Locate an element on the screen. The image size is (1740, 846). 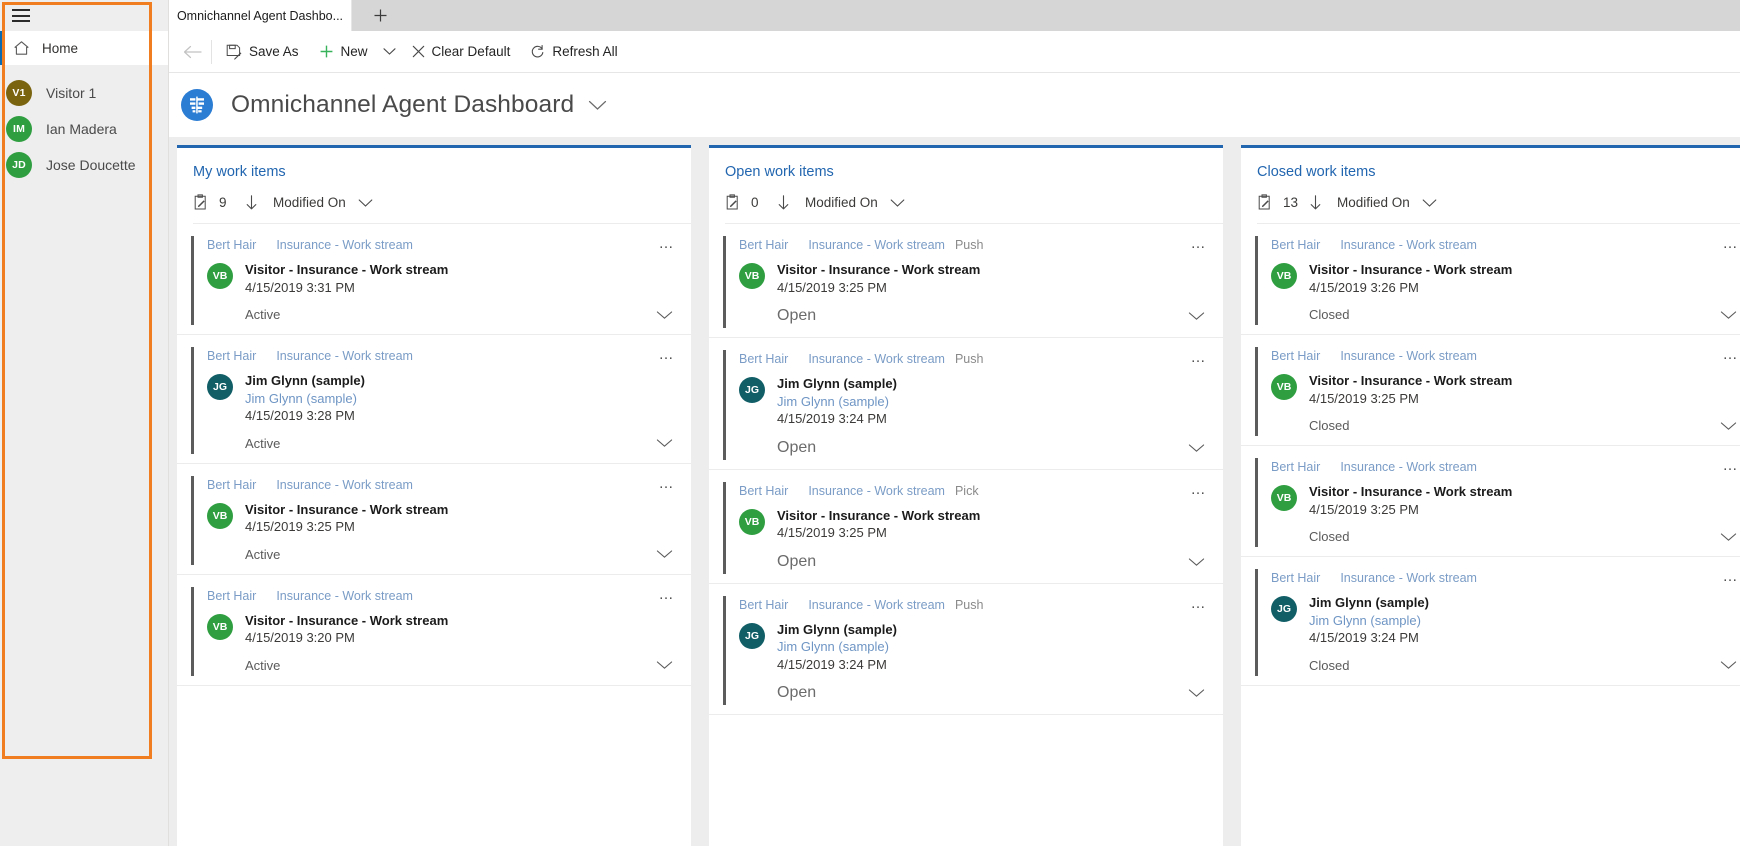
avatar: VB is located at coordinates (1284, 498).